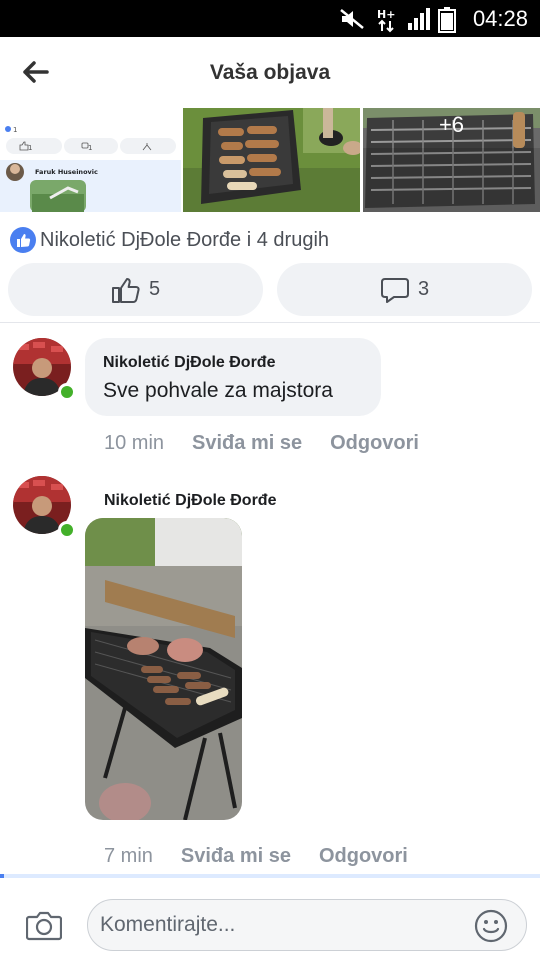 The height and width of the screenshot is (960, 540). I want to click on camera-button, so click(44, 927).